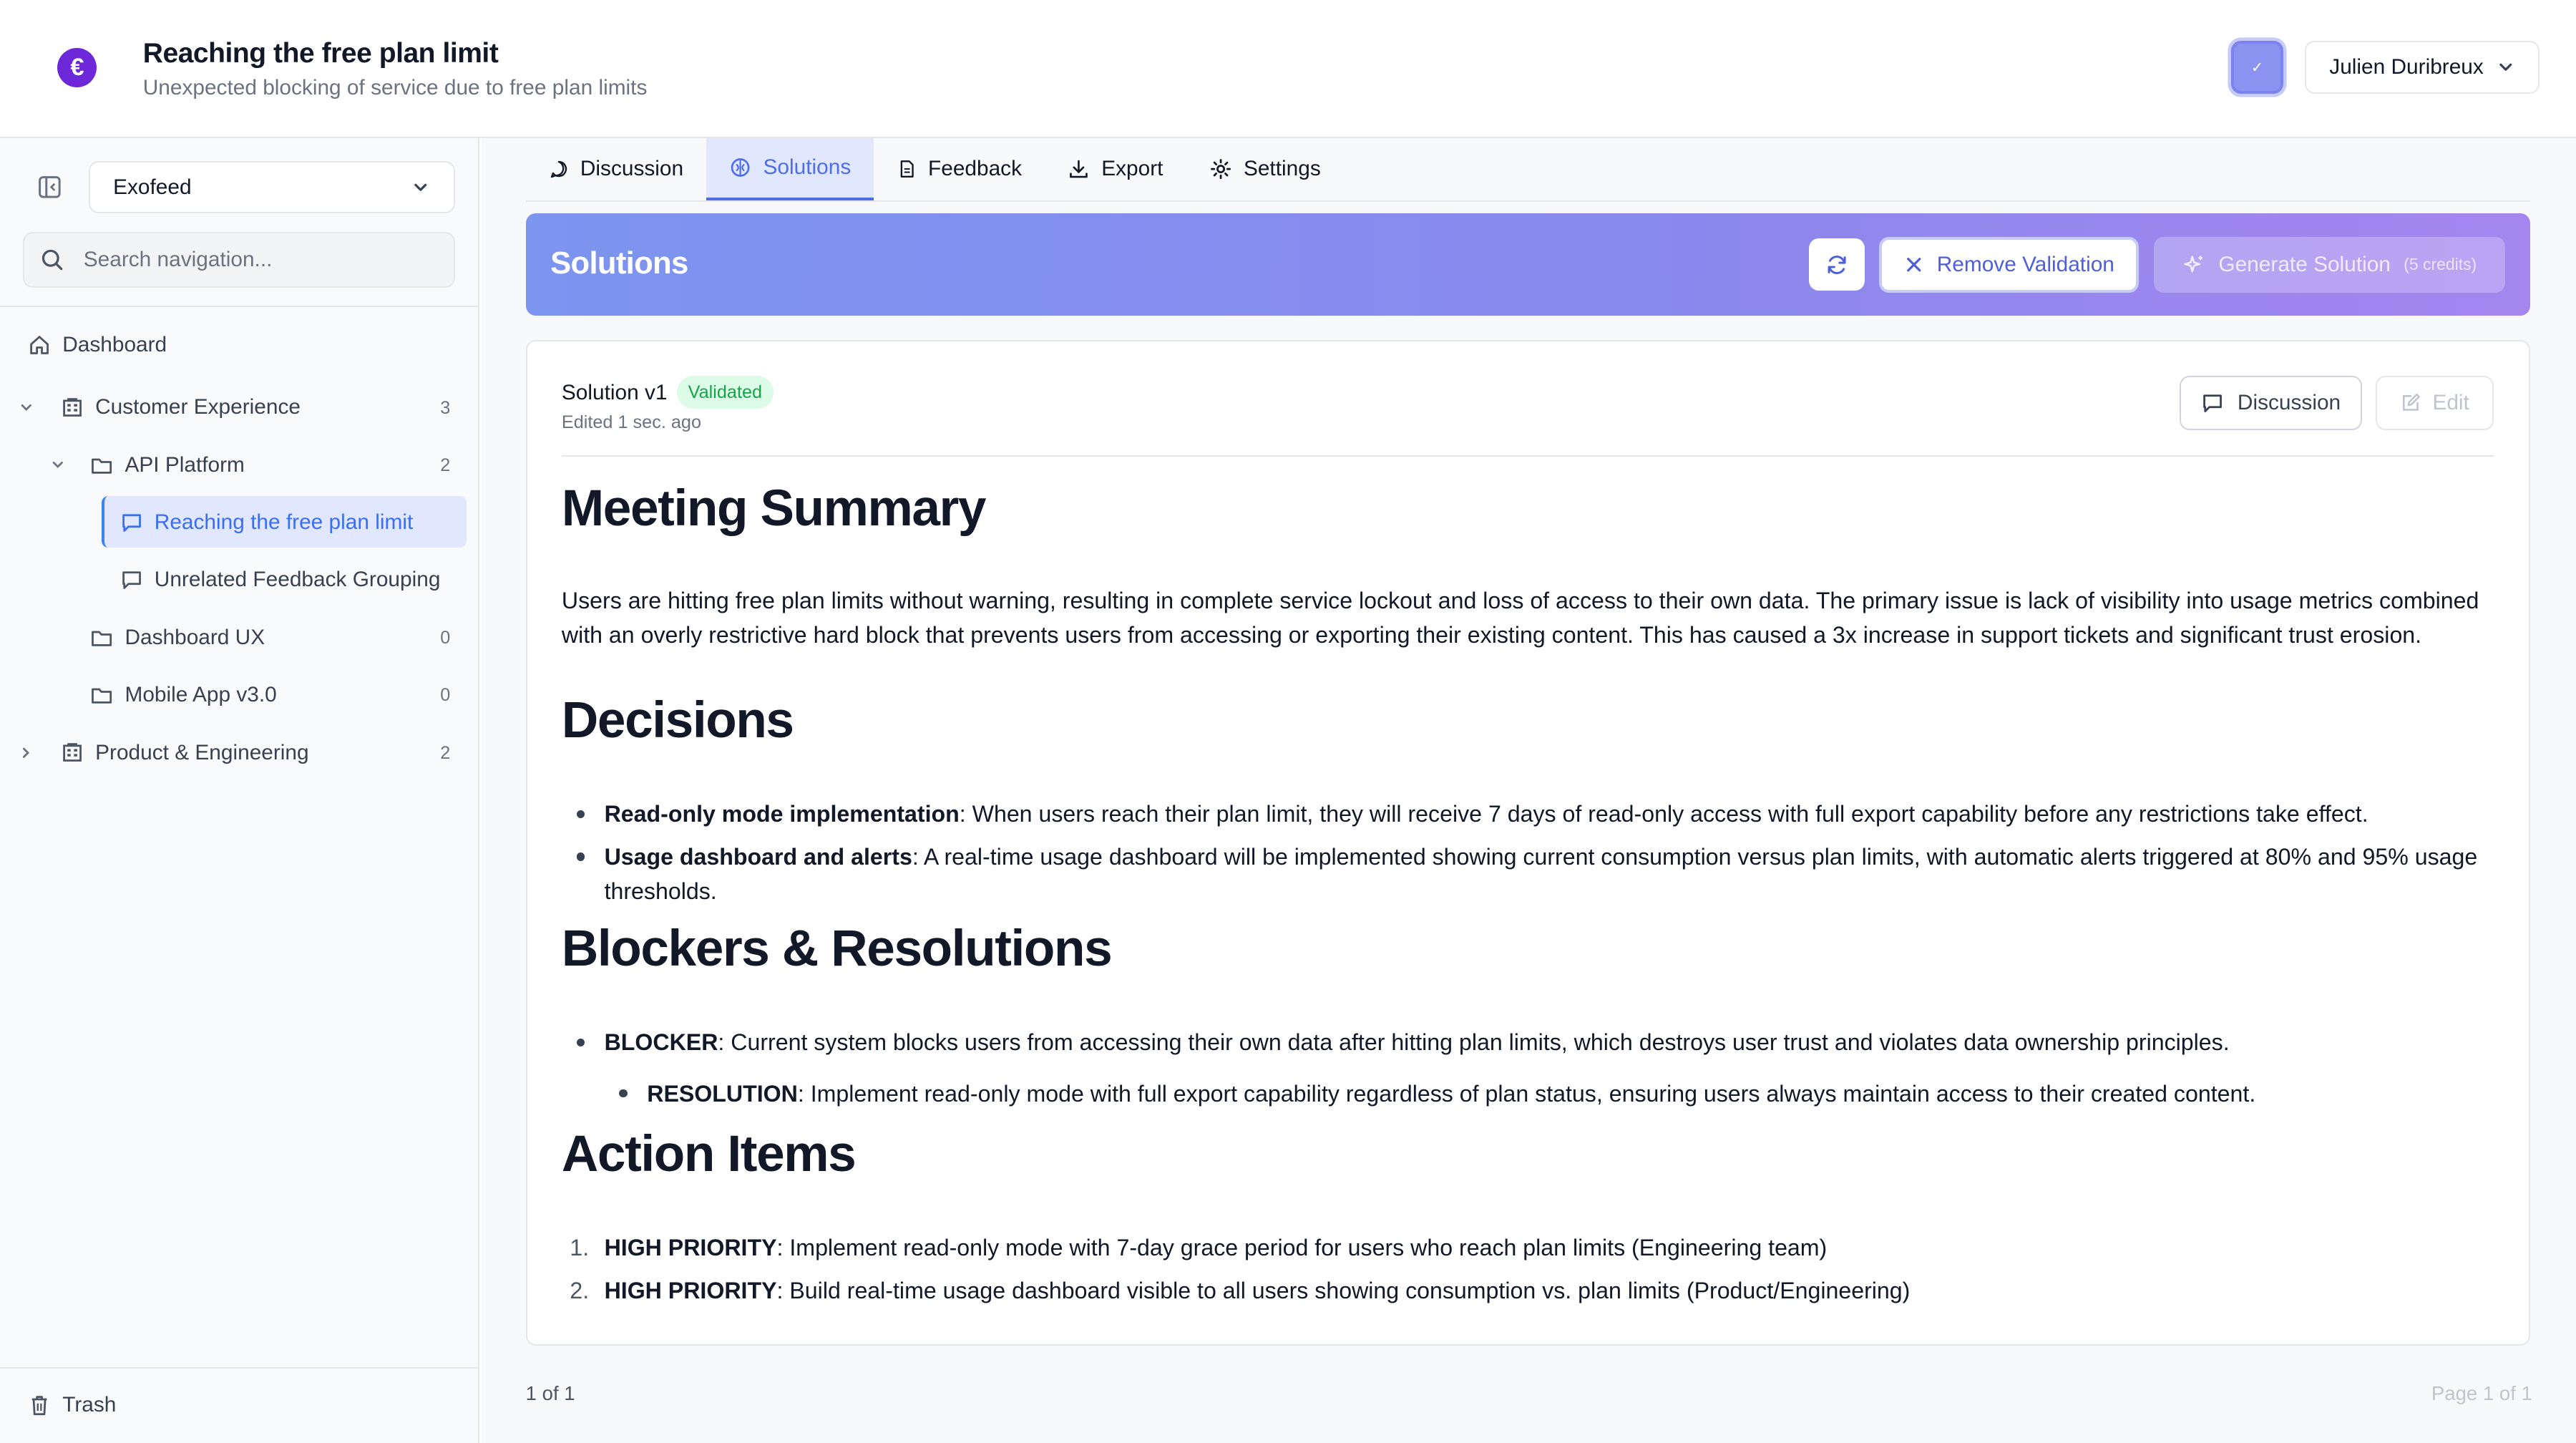 The width and height of the screenshot is (2576, 1443). What do you see at coordinates (837, 949) in the screenshot?
I see `heading-blockers: Blockers & Resolutions` at bounding box center [837, 949].